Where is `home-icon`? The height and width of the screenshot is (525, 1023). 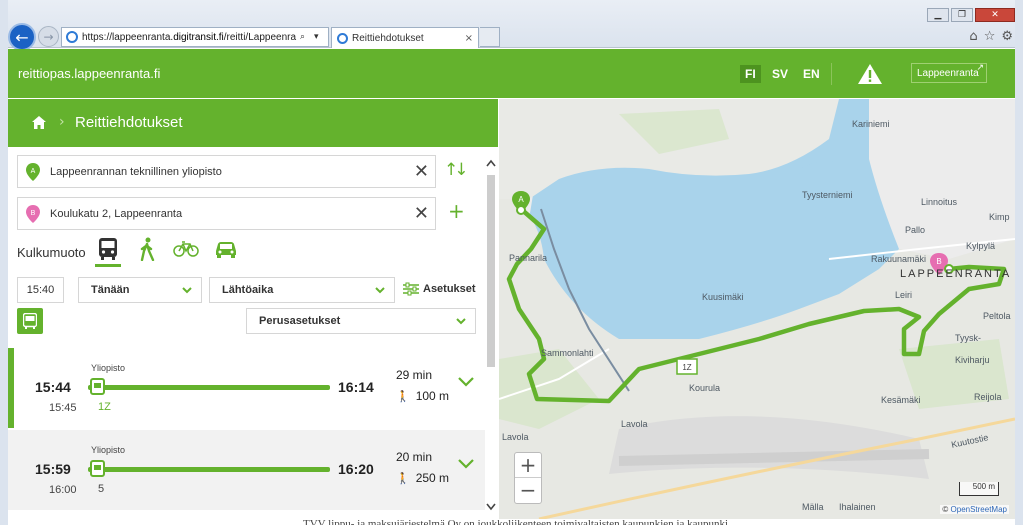 home-icon is located at coordinates (39, 122).